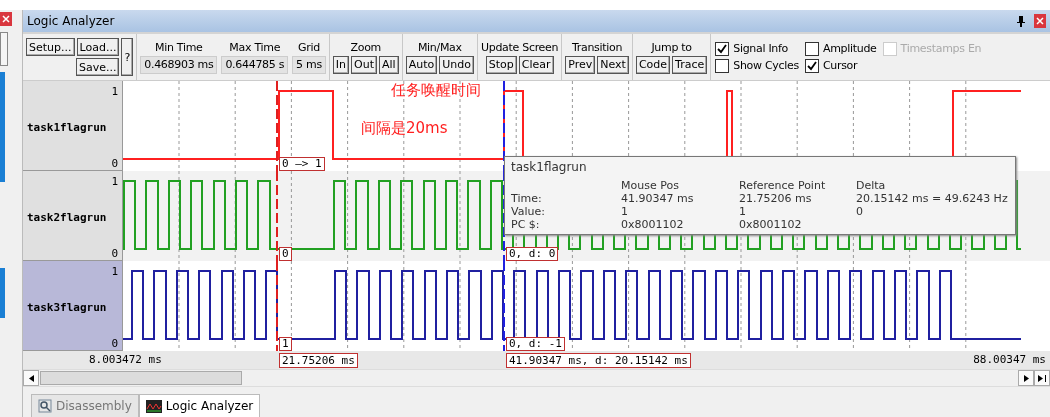 This screenshot has width=1050, height=417. I want to click on readout-value: 0.644785 s, so click(255, 64).